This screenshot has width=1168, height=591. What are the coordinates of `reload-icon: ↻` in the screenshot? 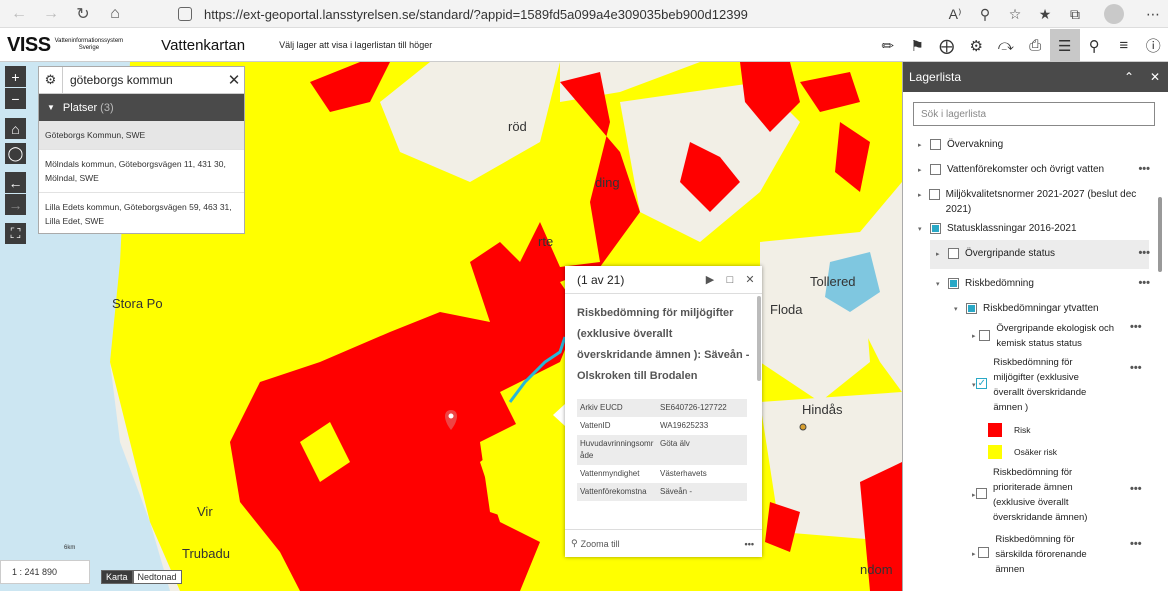 It's located at (83, 14).